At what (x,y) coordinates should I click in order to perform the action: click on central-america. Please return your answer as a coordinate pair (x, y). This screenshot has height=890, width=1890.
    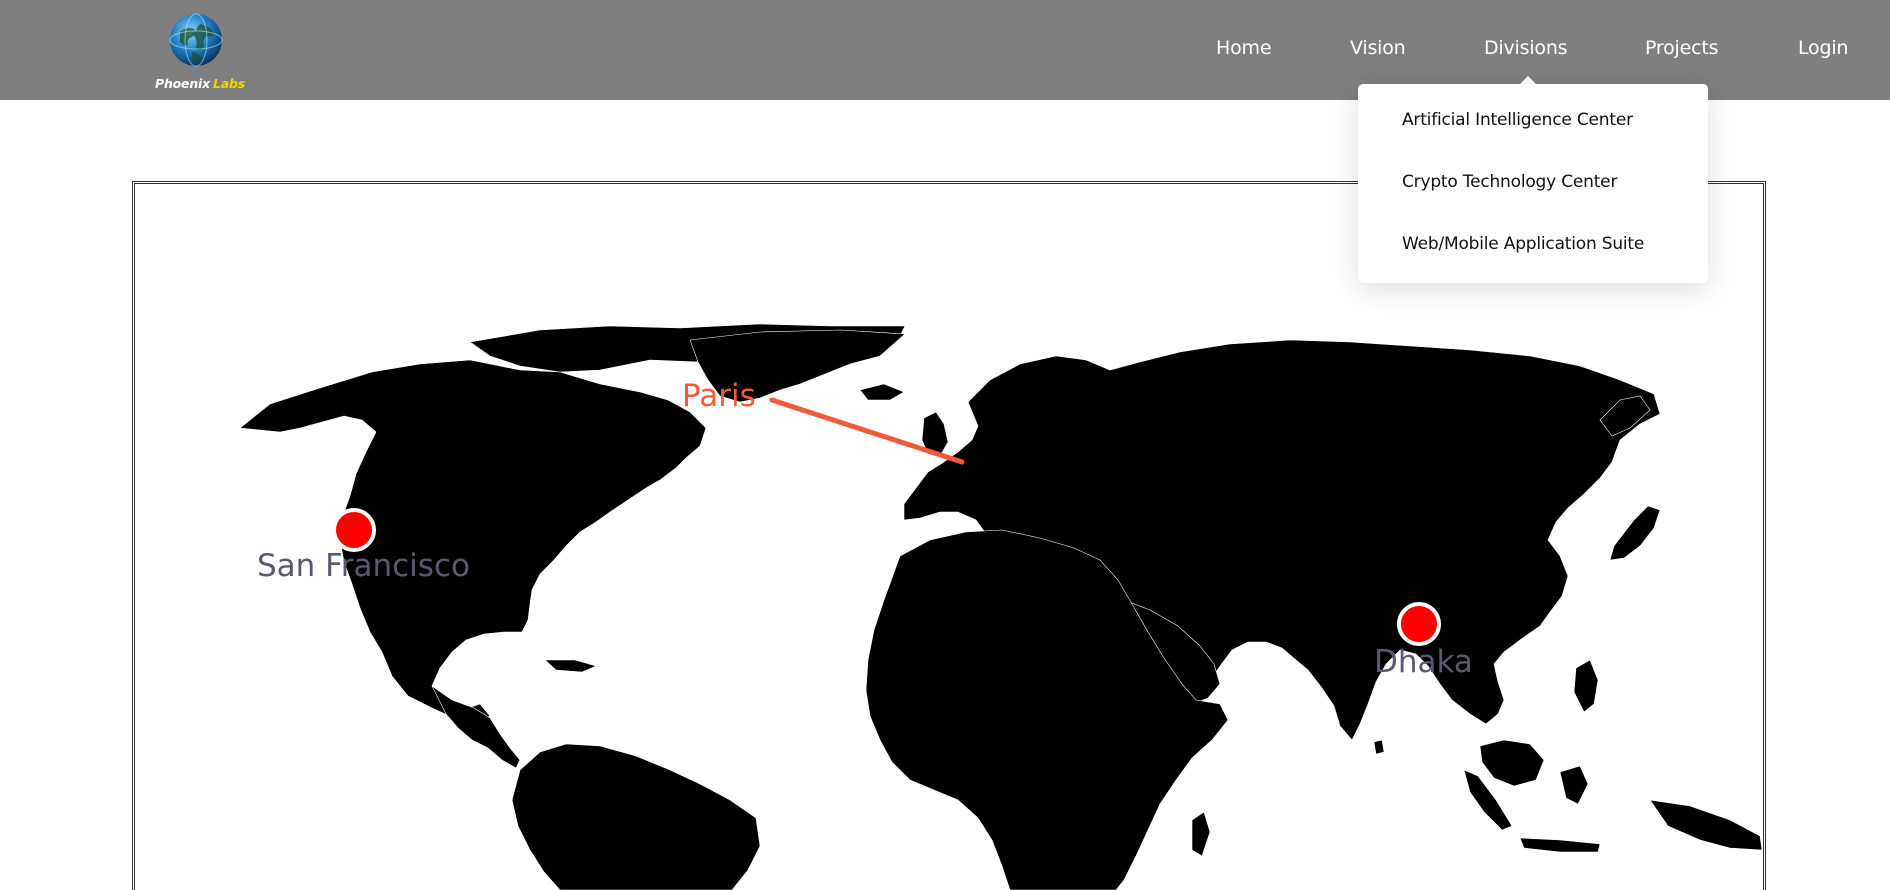
    Looking at the image, I should click on (476, 727).